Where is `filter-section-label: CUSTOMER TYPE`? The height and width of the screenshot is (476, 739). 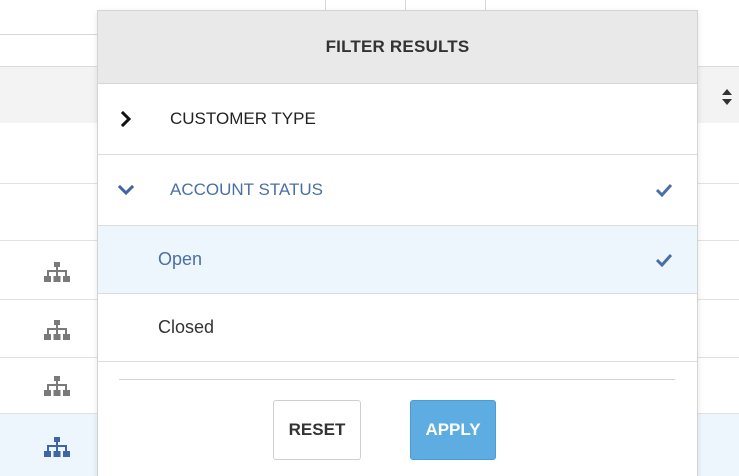 filter-section-label: CUSTOMER TYPE is located at coordinates (243, 118).